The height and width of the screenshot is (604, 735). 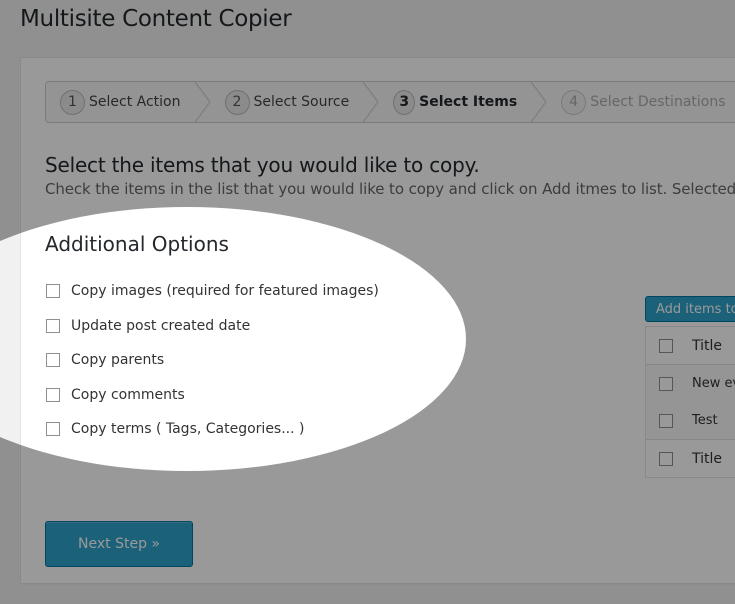 What do you see at coordinates (658, 102) in the screenshot?
I see `step-label: Select Destinations` at bounding box center [658, 102].